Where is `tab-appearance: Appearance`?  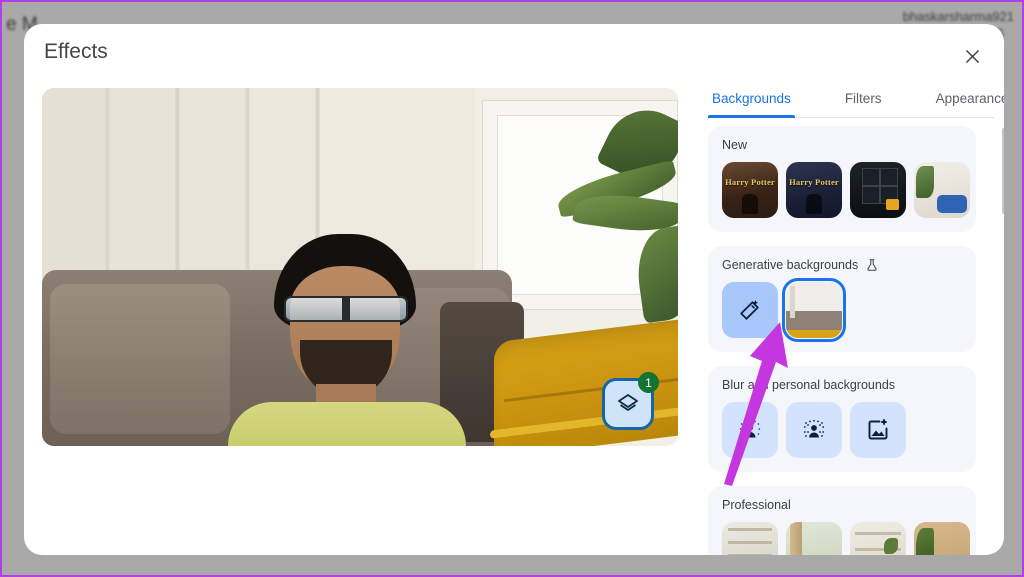
tab-appearance: Appearance is located at coordinates (968, 98).